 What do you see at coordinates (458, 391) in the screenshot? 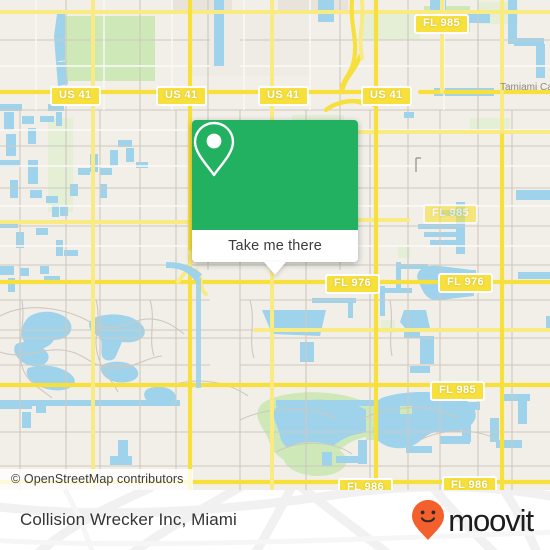
I see `route-shield-fl985-3: FL 985` at bounding box center [458, 391].